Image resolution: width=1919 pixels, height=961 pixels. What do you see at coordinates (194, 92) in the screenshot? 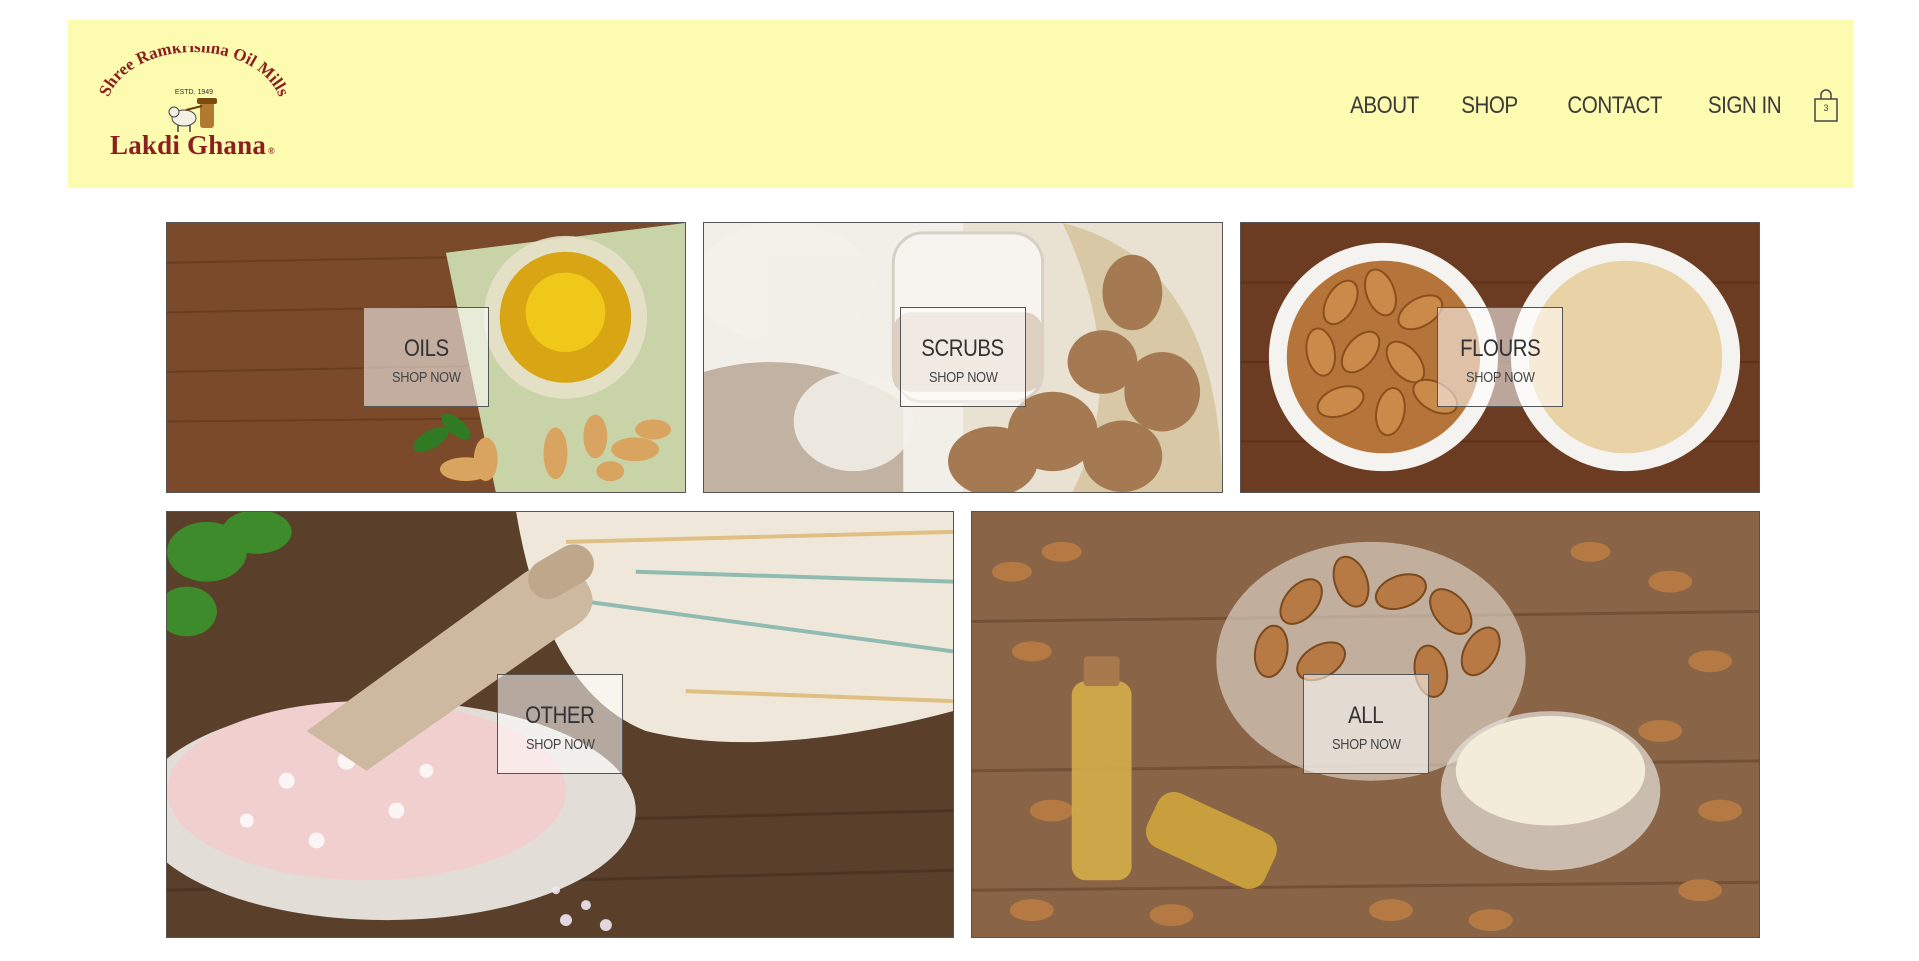
I see `svg-text: ESTD. 1949` at bounding box center [194, 92].